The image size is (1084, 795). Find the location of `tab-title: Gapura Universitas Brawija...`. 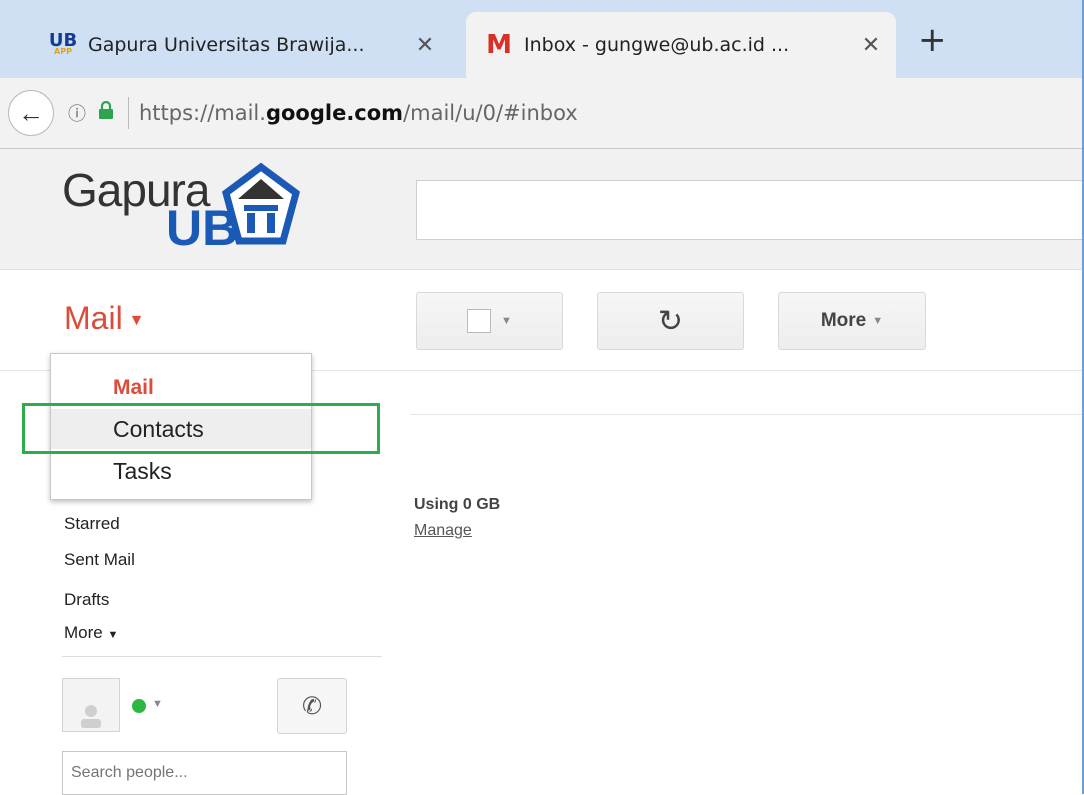

tab-title: Gapura Universitas Brawija... is located at coordinates (226, 45).